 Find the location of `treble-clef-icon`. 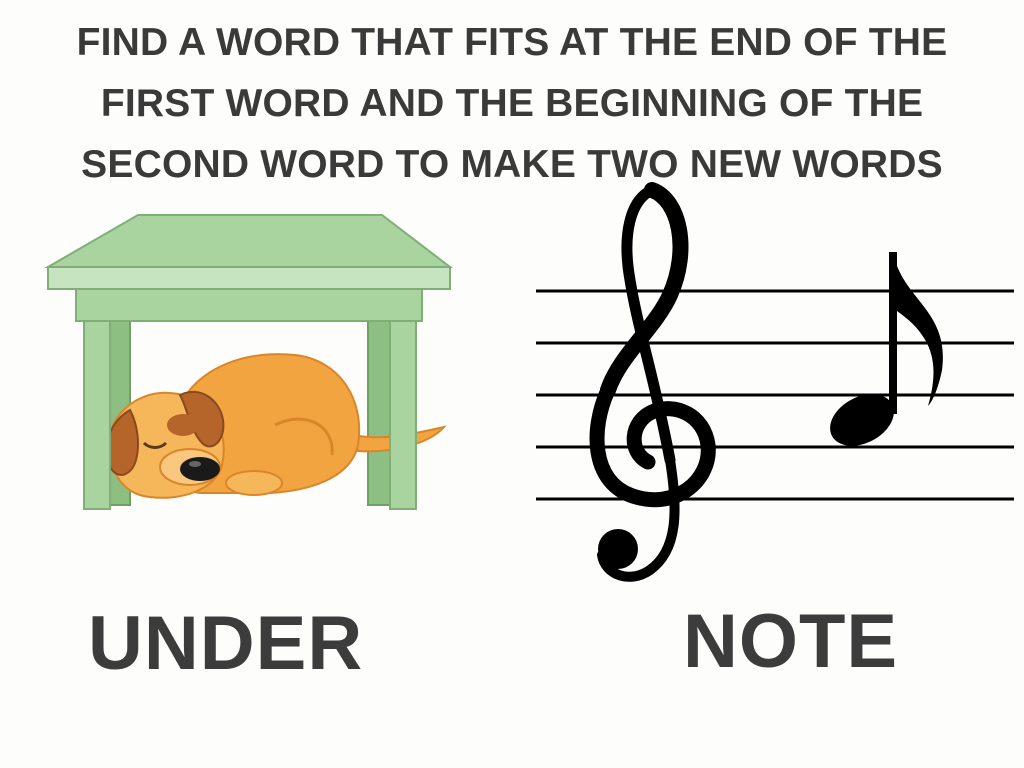

treble-clef-icon is located at coordinates (652, 382).